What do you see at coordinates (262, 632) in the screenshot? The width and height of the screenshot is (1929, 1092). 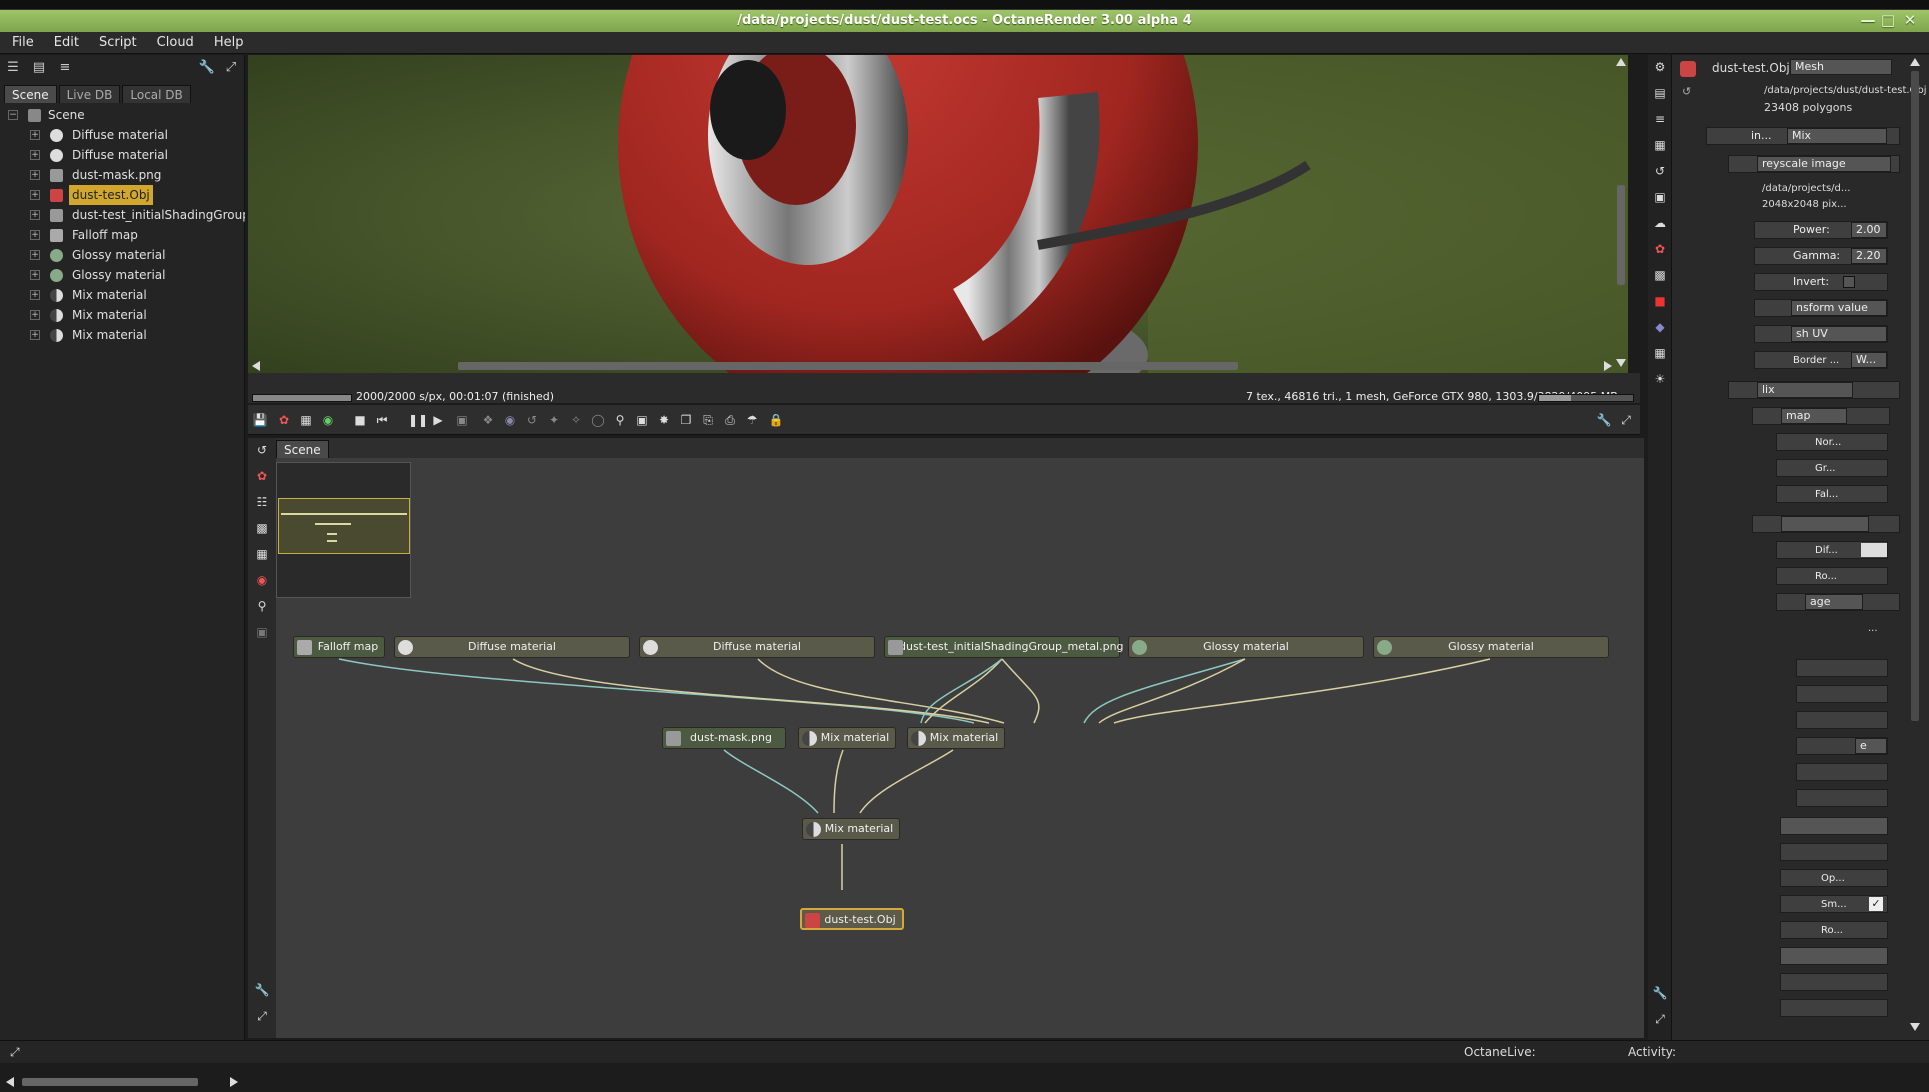 I see `lock-node-icon: ▣` at bounding box center [262, 632].